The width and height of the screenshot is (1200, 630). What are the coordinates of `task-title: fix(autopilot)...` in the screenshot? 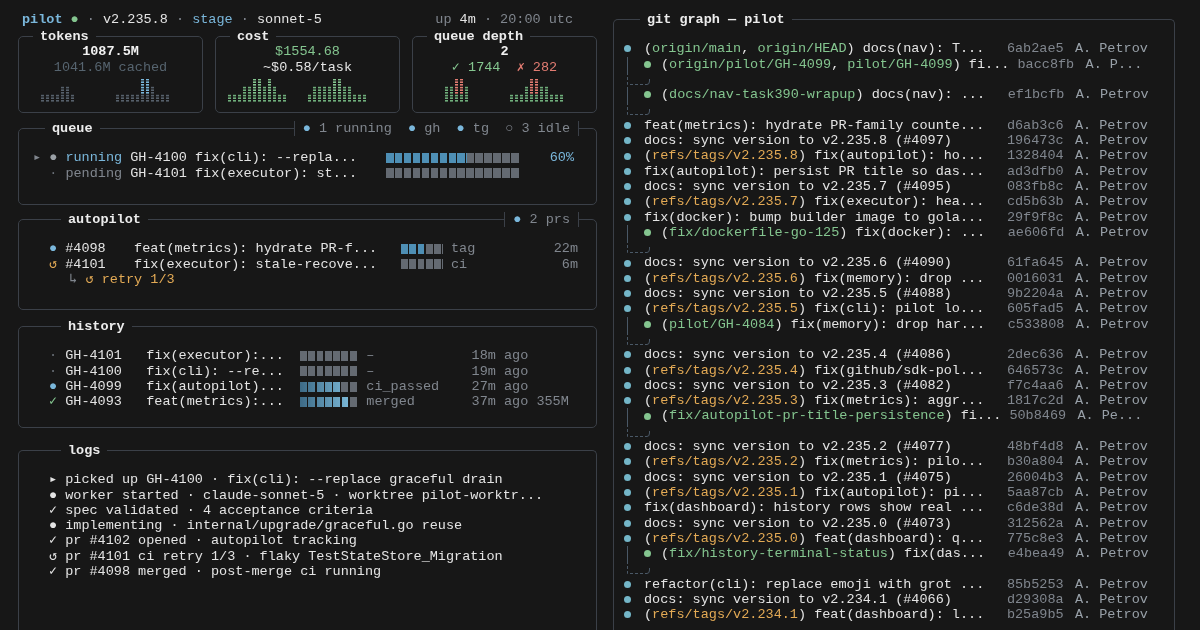 It's located at (215, 386).